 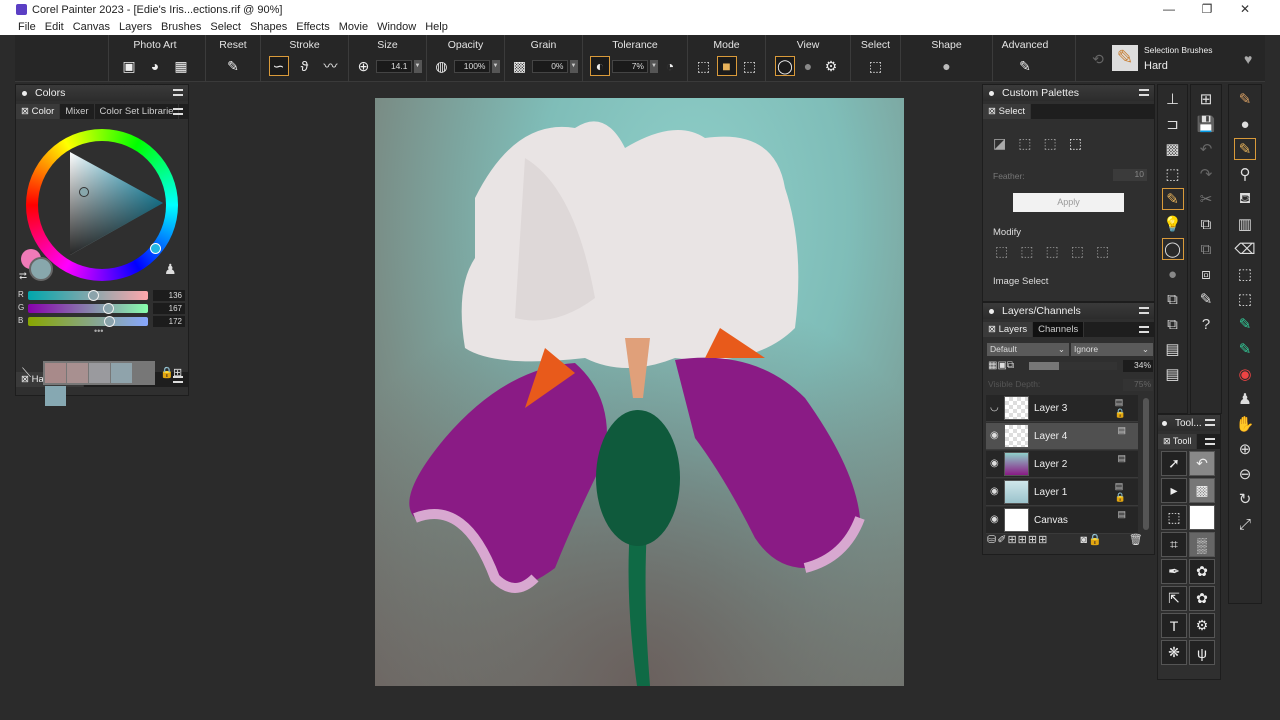 I want to click on add-harmony-icon: ⊞, so click(x=177, y=372).